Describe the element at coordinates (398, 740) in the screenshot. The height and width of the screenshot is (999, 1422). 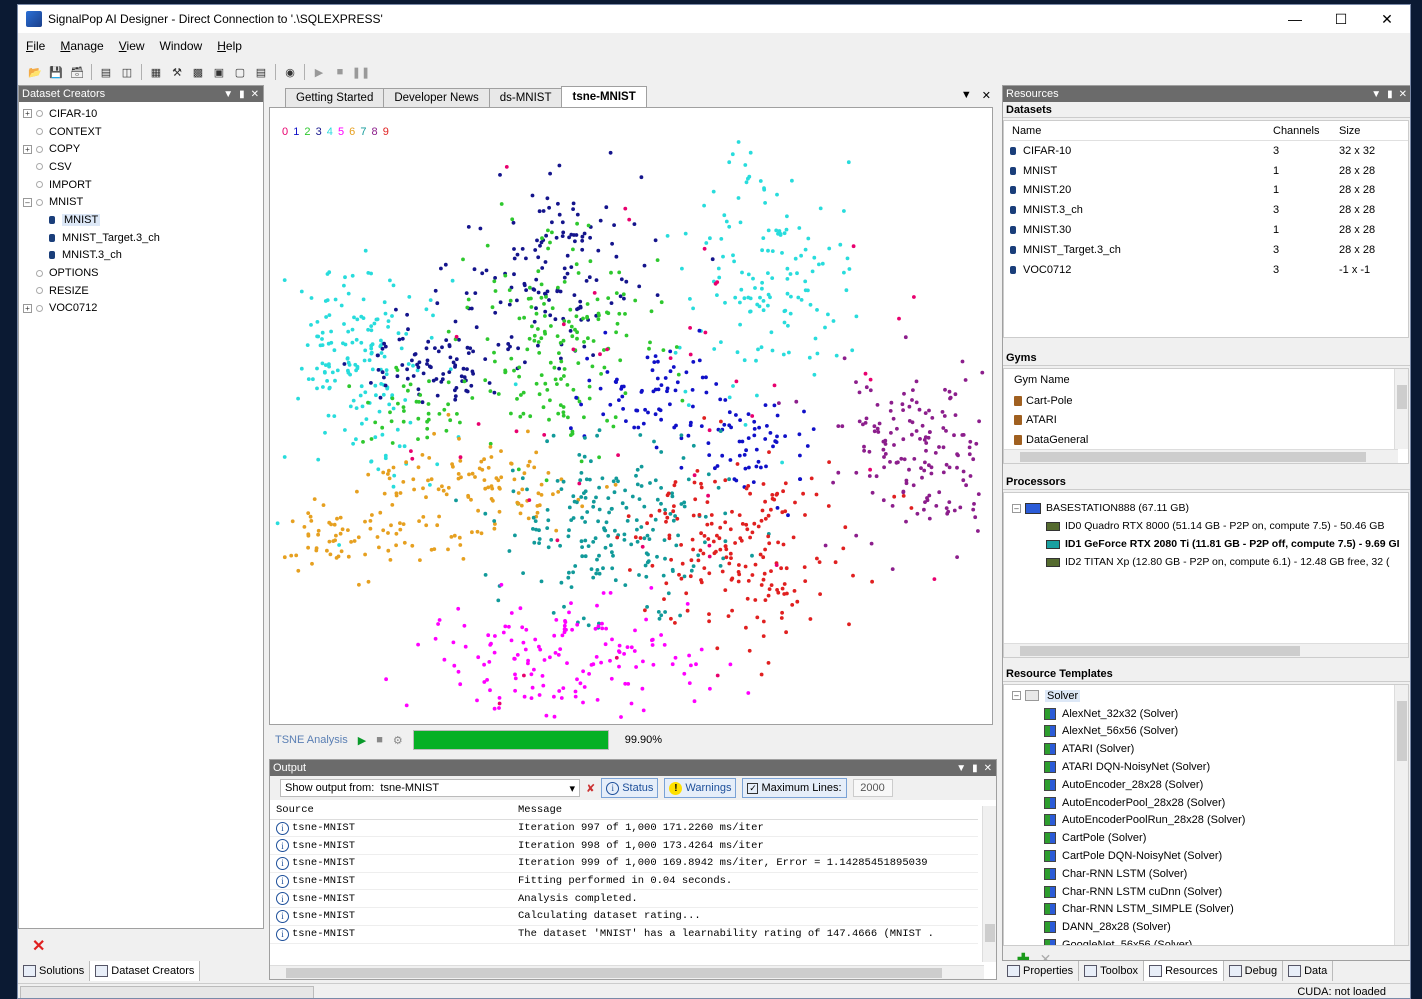
I see `settings-icon: ⚙` at that location.